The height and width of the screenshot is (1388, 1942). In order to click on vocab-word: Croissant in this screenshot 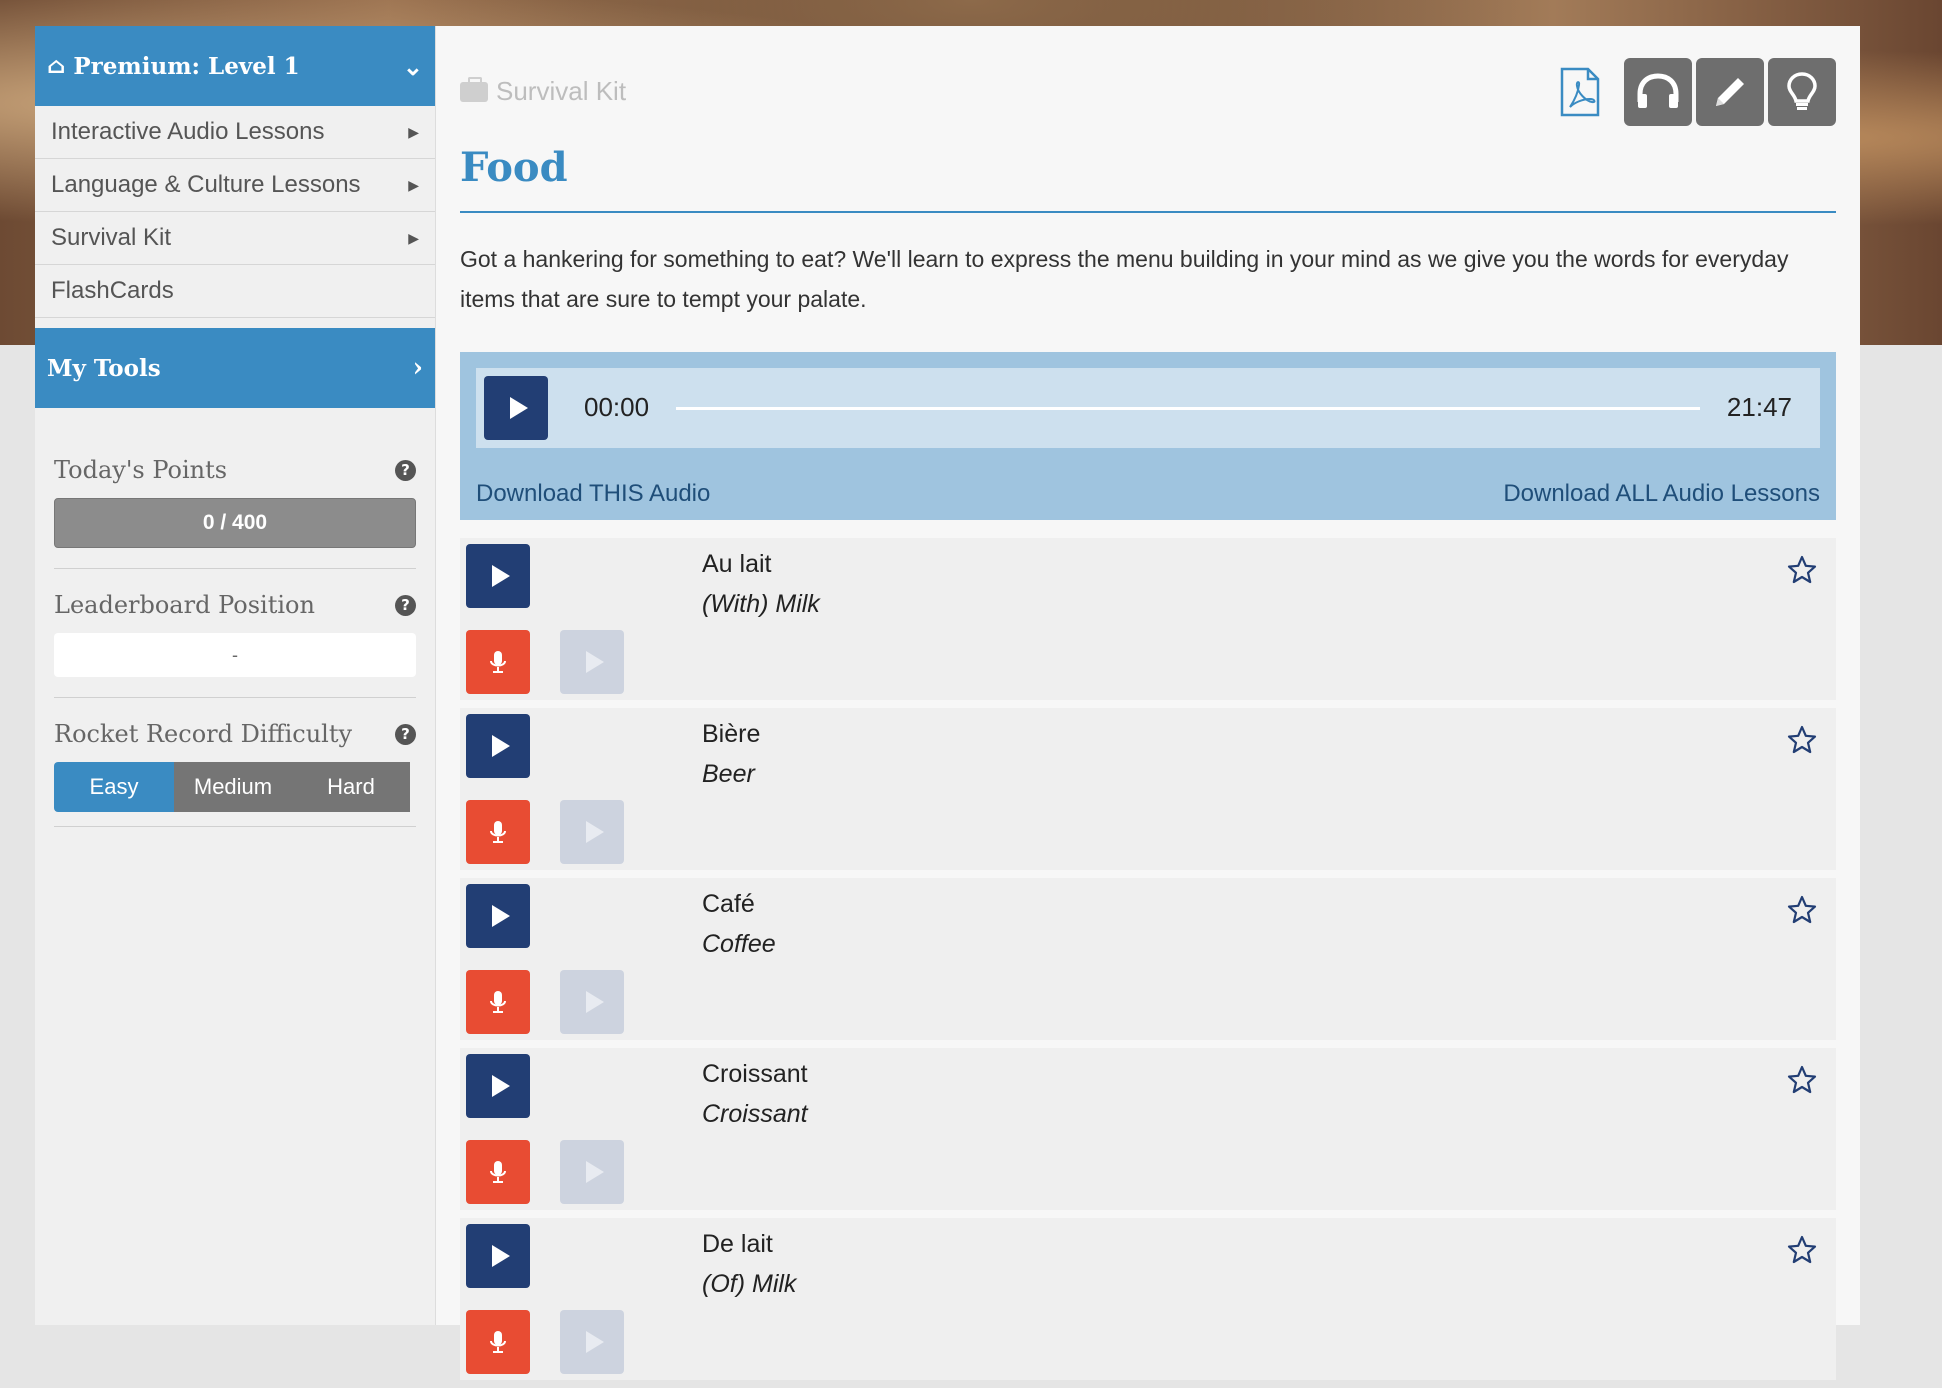, I will do `click(755, 1074)`.